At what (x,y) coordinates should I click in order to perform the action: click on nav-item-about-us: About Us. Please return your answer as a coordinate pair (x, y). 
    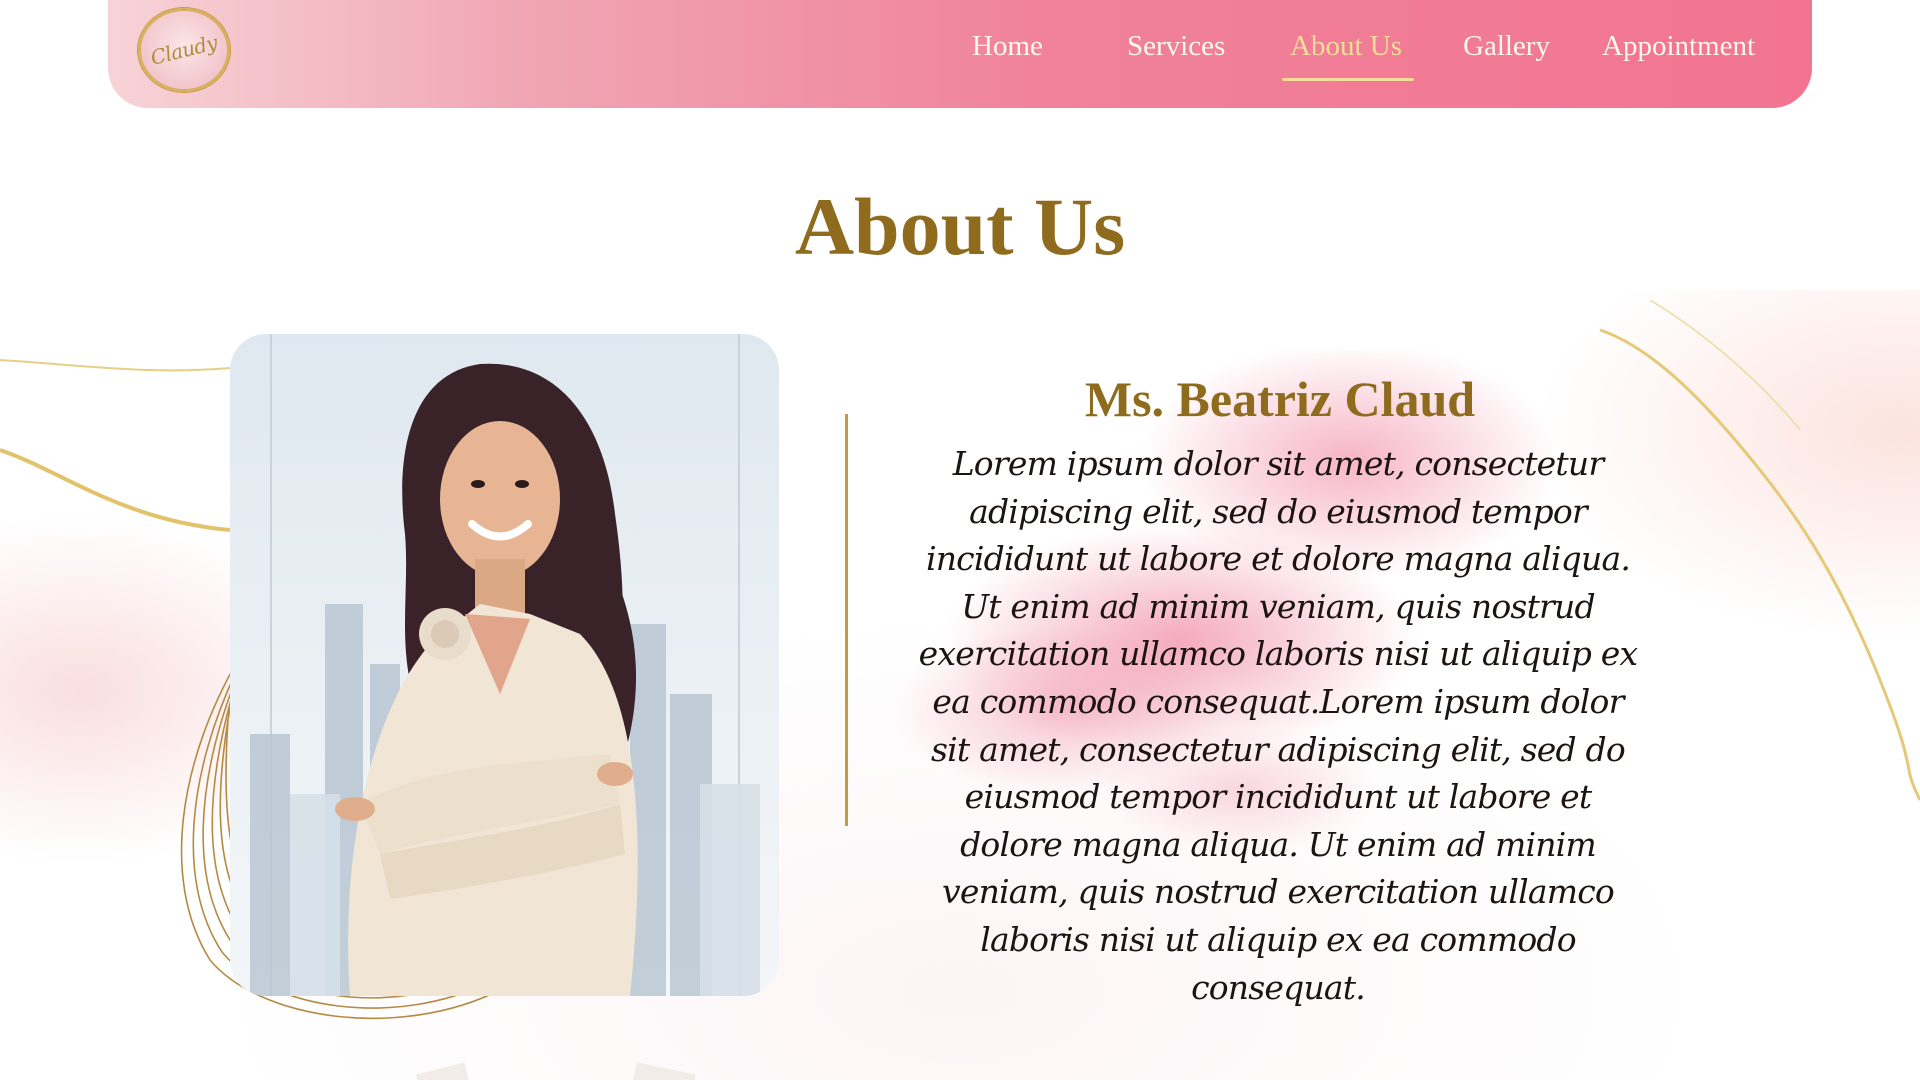
    Looking at the image, I should click on (1348, 55).